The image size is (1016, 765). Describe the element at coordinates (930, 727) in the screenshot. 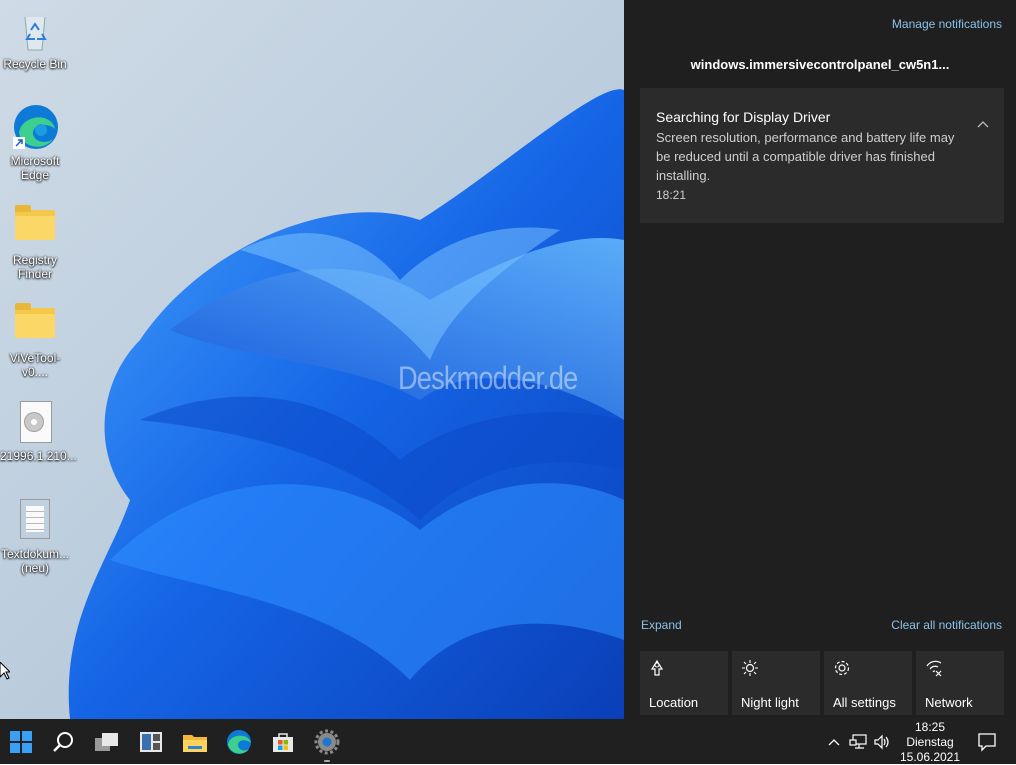

I see `clock-time: 18:25` at that location.